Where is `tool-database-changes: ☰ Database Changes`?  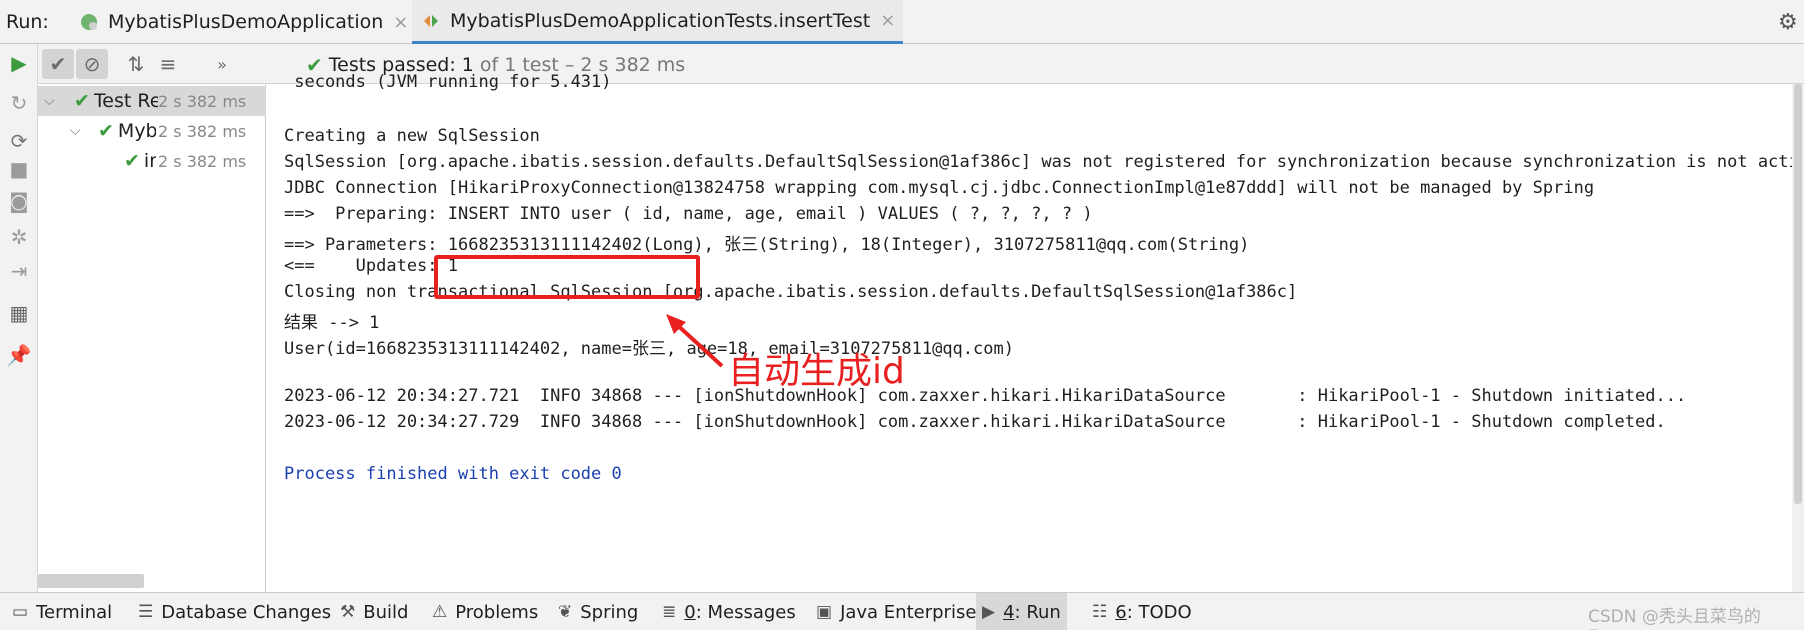
tool-database-changes: ☰ Database Changes is located at coordinates (234, 611).